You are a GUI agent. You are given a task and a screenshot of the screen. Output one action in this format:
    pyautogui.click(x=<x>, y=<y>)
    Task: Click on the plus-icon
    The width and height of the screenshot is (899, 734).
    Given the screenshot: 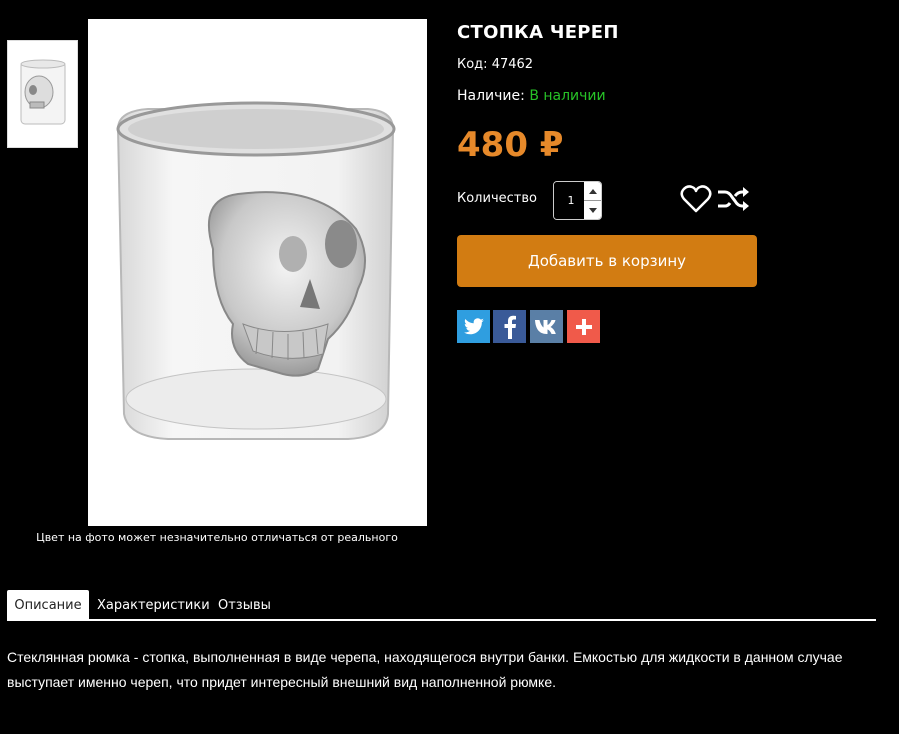 What is the action you would take?
    pyautogui.click(x=583, y=326)
    